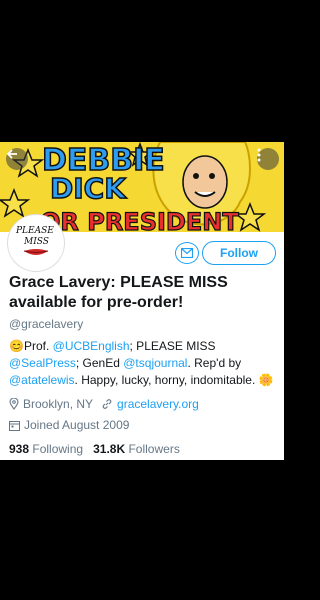  I want to click on bio-link-atatelewis: @atatelewis, so click(42, 380).